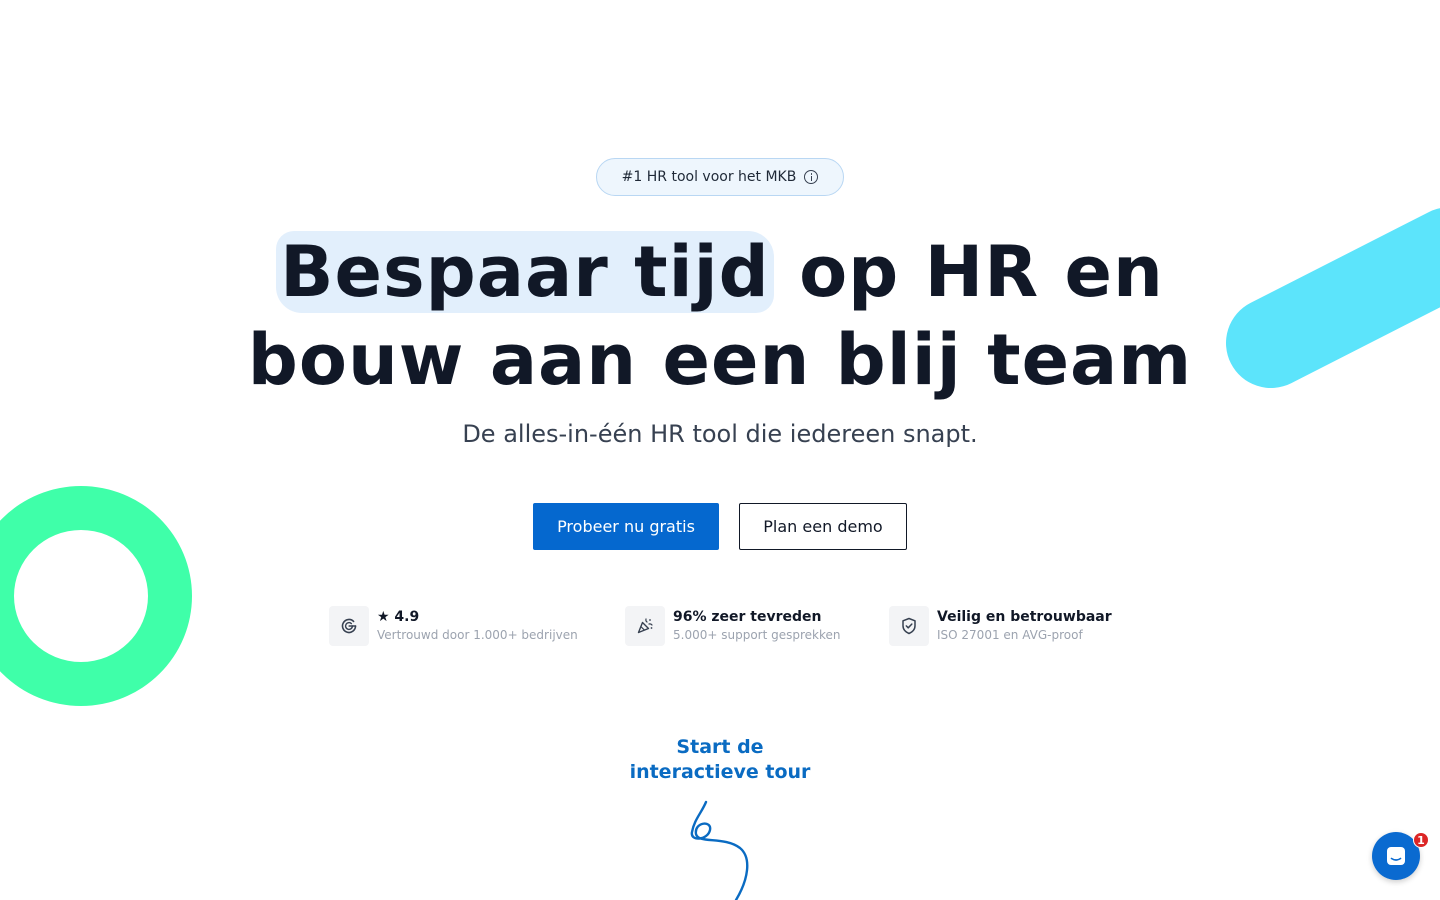 The width and height of the screenshot is (1440, 900). Describe the element at coordinates (823, 526) in the screenshot. I see `plan-demo-button: Plan een demo` at that location.